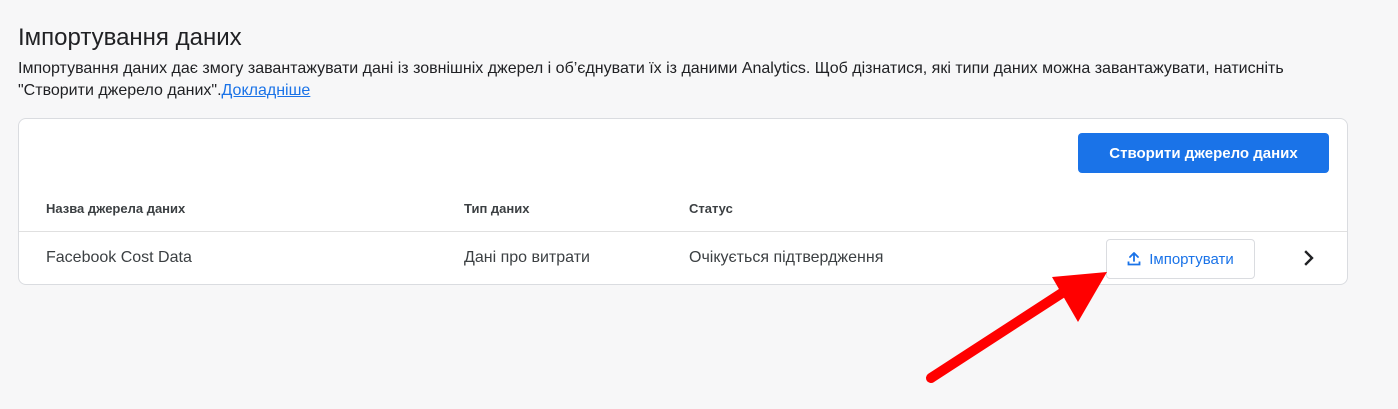  Describe the element at coordinates (497, 208) in the screenshot. I see `column-header-type: Тип даних` at that location.